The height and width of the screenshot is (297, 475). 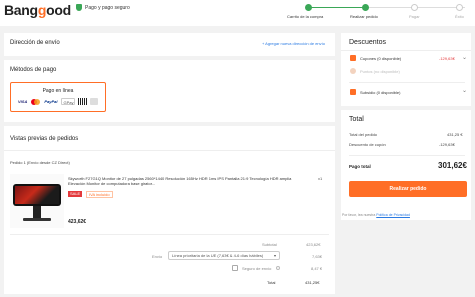 I want to click on payment-logos: VISA PayPal GPay, so click(x=58, y=101).